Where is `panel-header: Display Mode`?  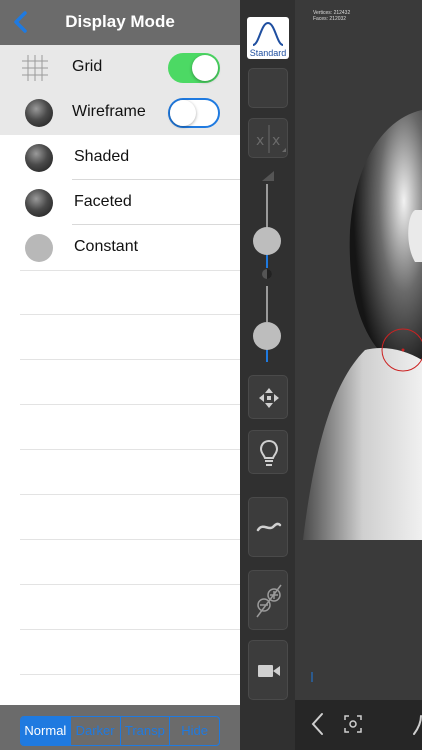
panel-header: Display Mode is located at coordinates (120, 22).